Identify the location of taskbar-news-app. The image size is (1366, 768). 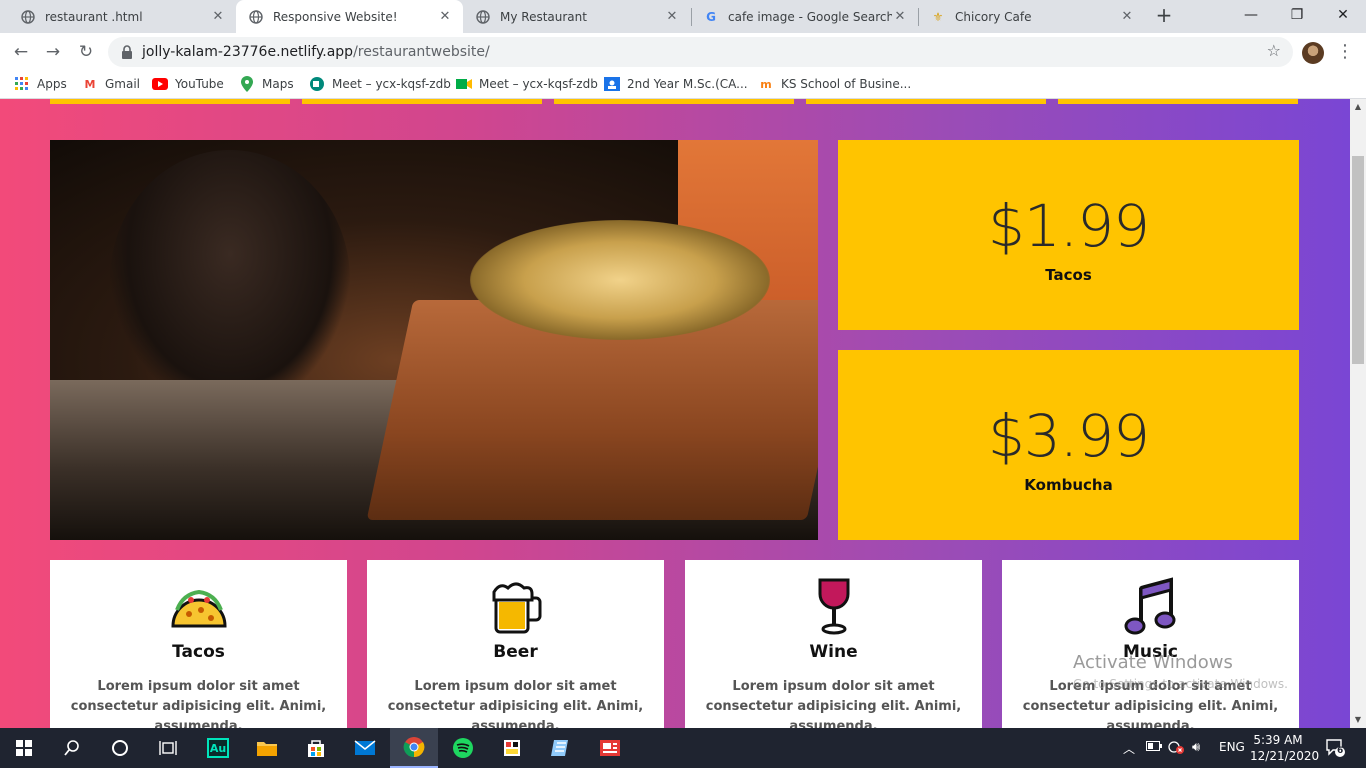
(610, 748).